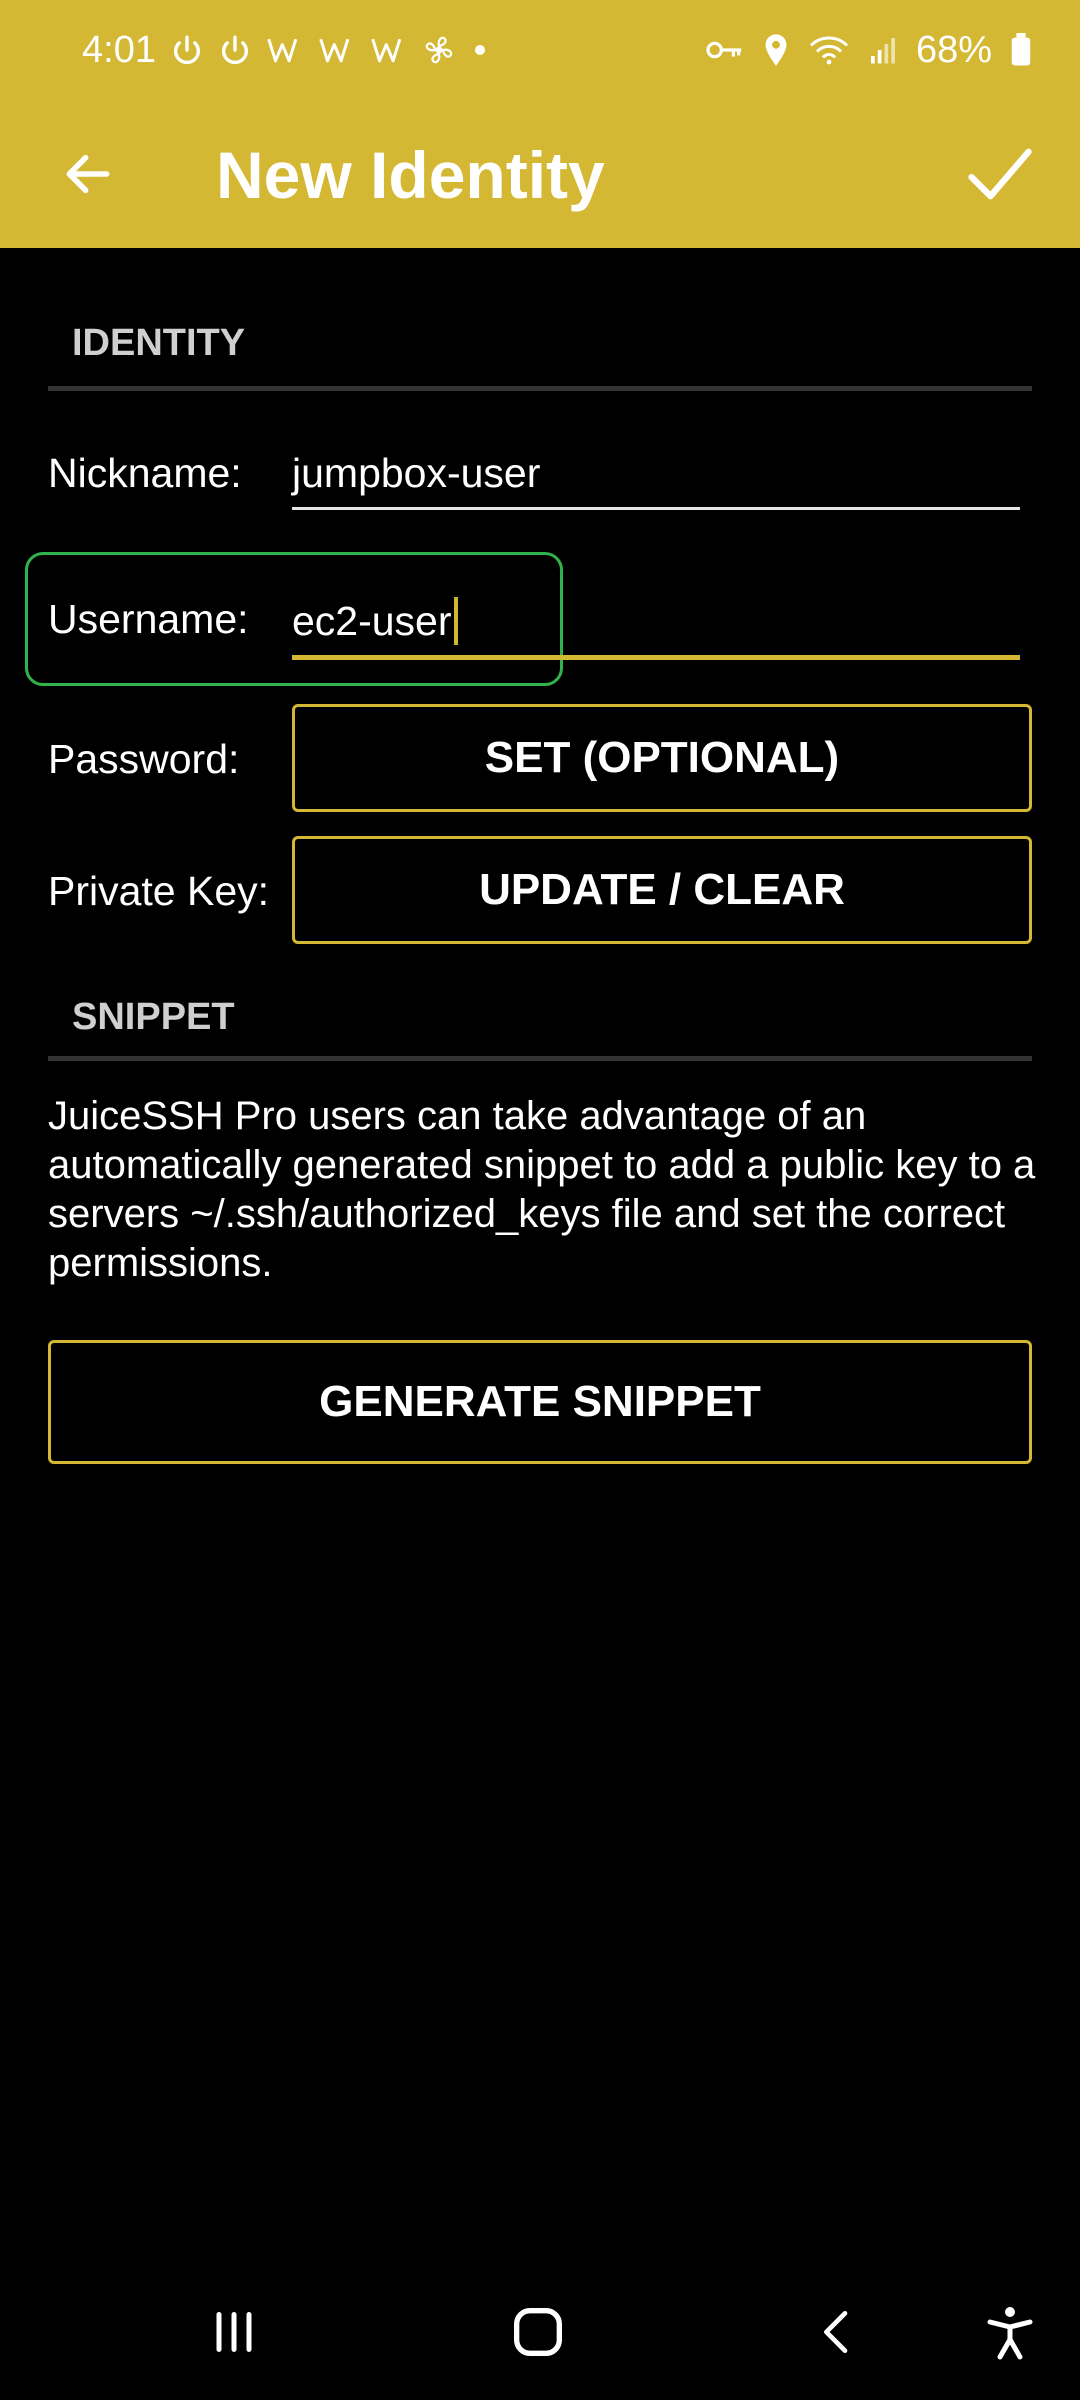  Describe the element at coordinates (480, 50) in the screenshot. I see `dot-icon` at that location.